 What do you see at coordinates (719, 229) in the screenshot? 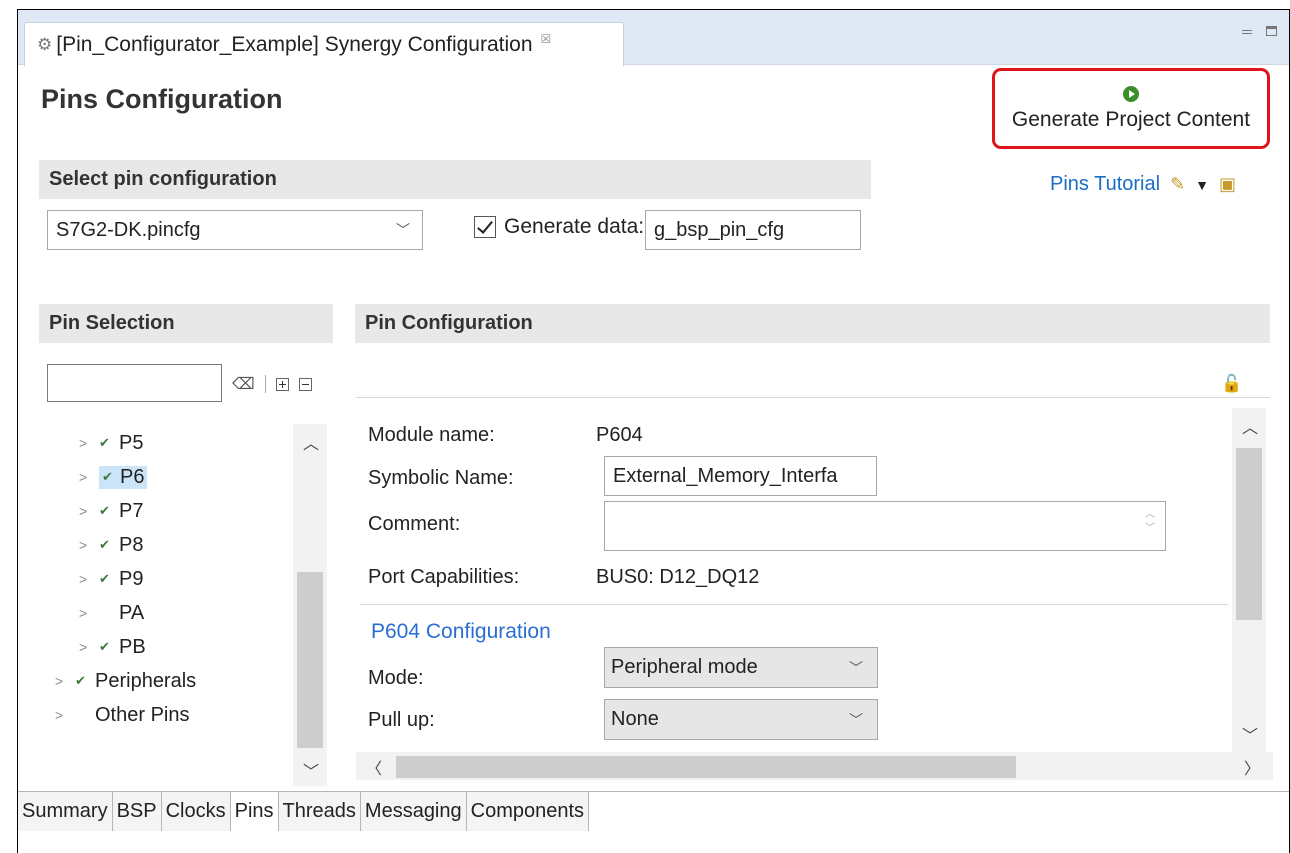
I see `generate-data-value: g_bsp_pin_cfg` at bounding box center [719, 229].